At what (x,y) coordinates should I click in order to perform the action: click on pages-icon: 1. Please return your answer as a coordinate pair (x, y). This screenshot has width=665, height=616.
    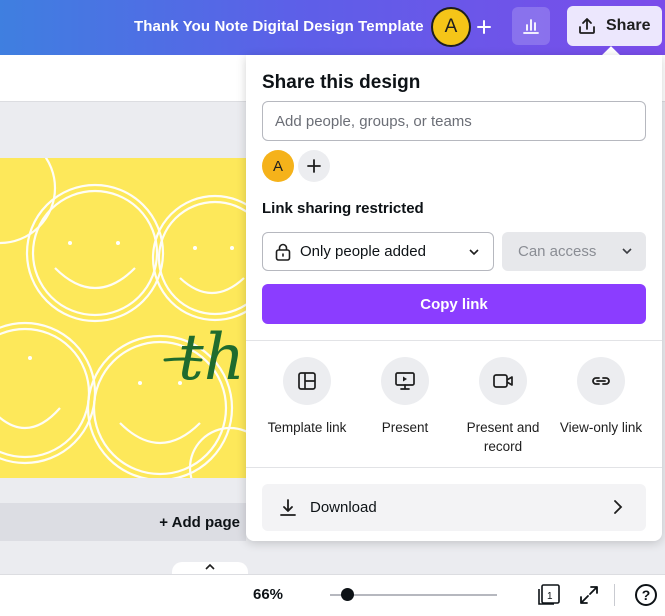
    Looking at the image, I should click on (549, 595).